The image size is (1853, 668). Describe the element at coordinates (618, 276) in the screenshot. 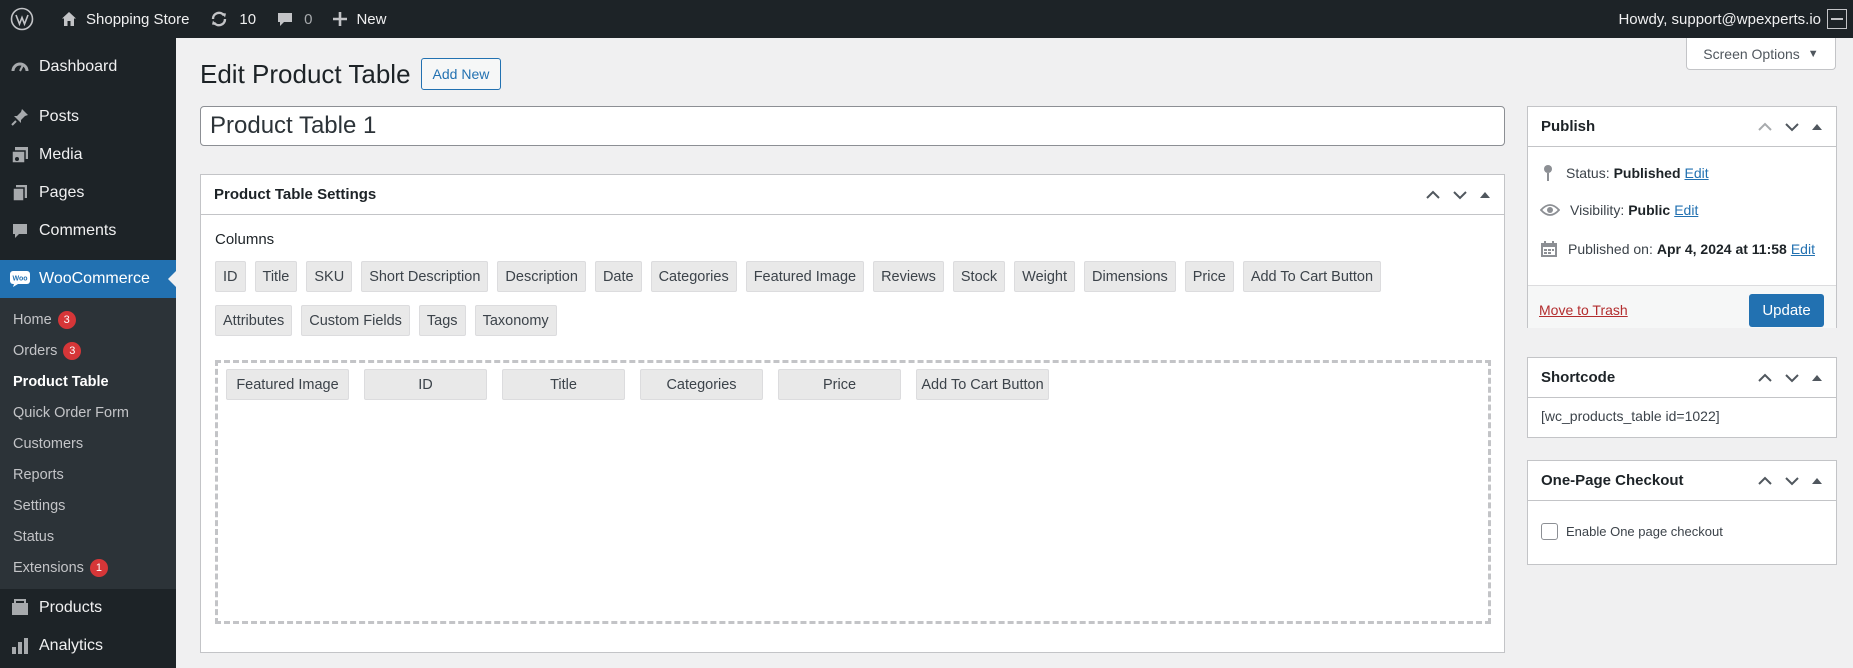

I see `column-pill: Date` at that location.